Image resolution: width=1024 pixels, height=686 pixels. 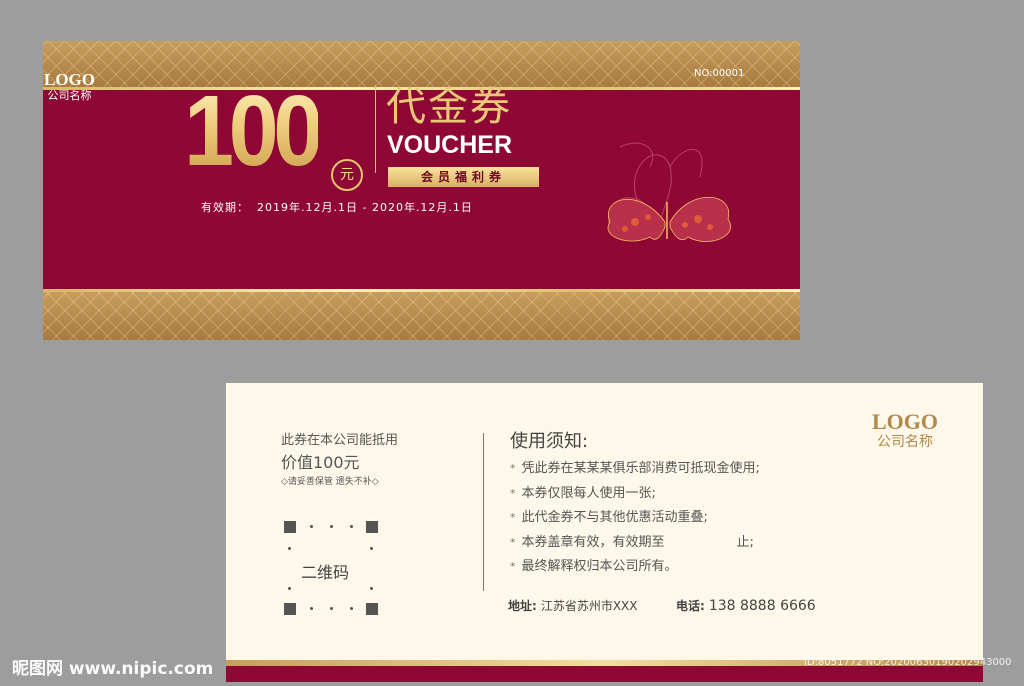 I want to click on back-divider, so click(x=483, y=512).